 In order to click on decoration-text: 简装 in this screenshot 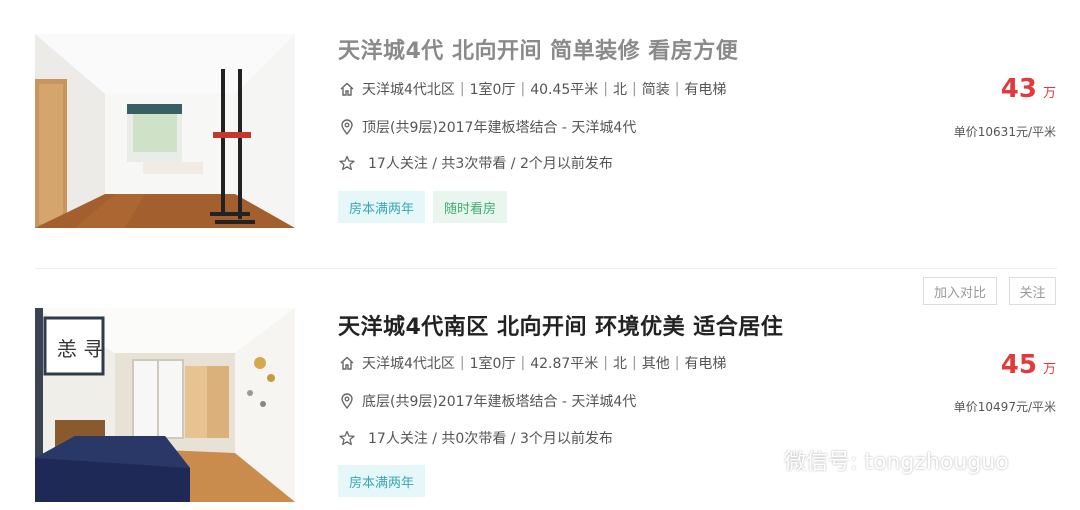, I will do `click(655, 90)`.